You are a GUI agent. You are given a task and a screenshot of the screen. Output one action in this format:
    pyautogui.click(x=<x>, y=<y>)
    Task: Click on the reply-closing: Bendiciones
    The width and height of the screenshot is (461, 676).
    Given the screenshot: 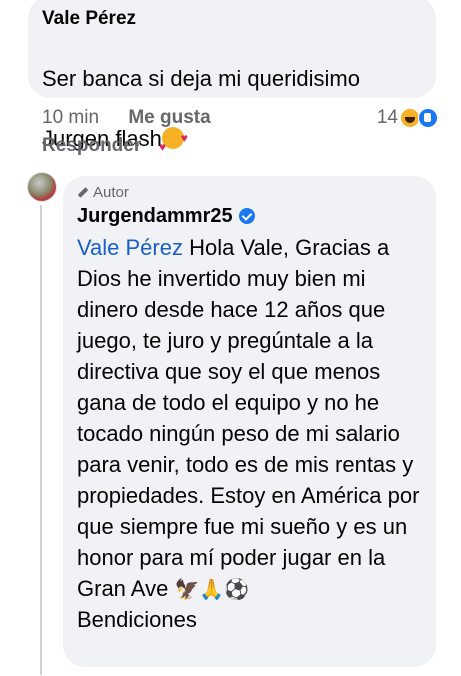 What is the action you would take?
    pyautogui.click(x=137, y=619)
    